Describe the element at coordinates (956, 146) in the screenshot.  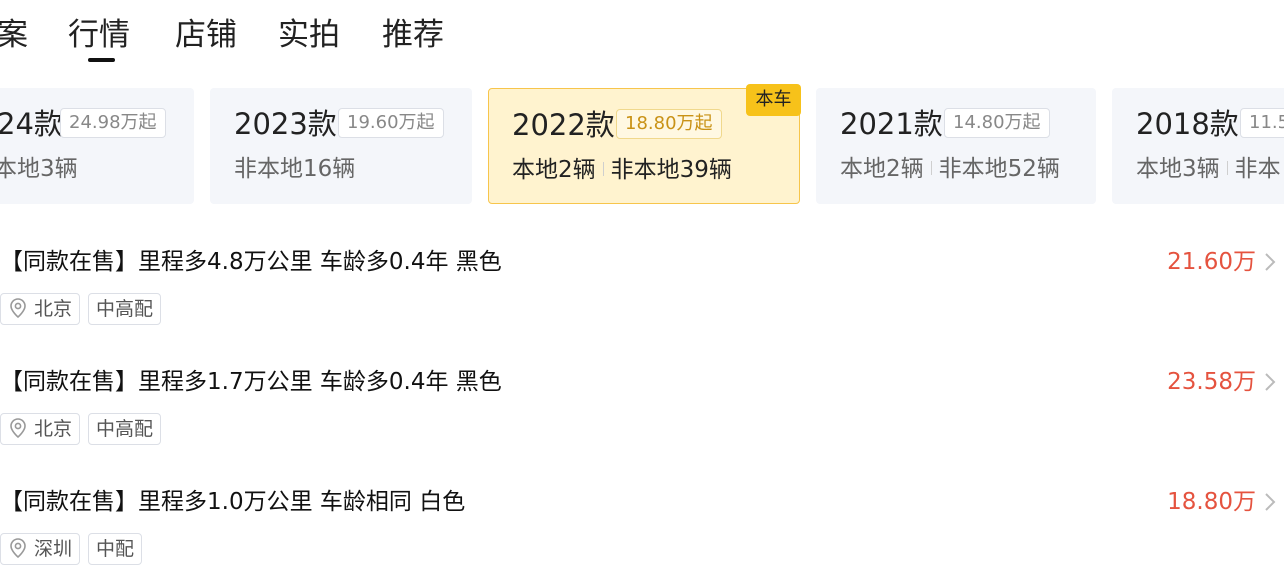
I see `model-year-card: 2021款 14.80万起 本地2辆 非本地52辆` at that location.